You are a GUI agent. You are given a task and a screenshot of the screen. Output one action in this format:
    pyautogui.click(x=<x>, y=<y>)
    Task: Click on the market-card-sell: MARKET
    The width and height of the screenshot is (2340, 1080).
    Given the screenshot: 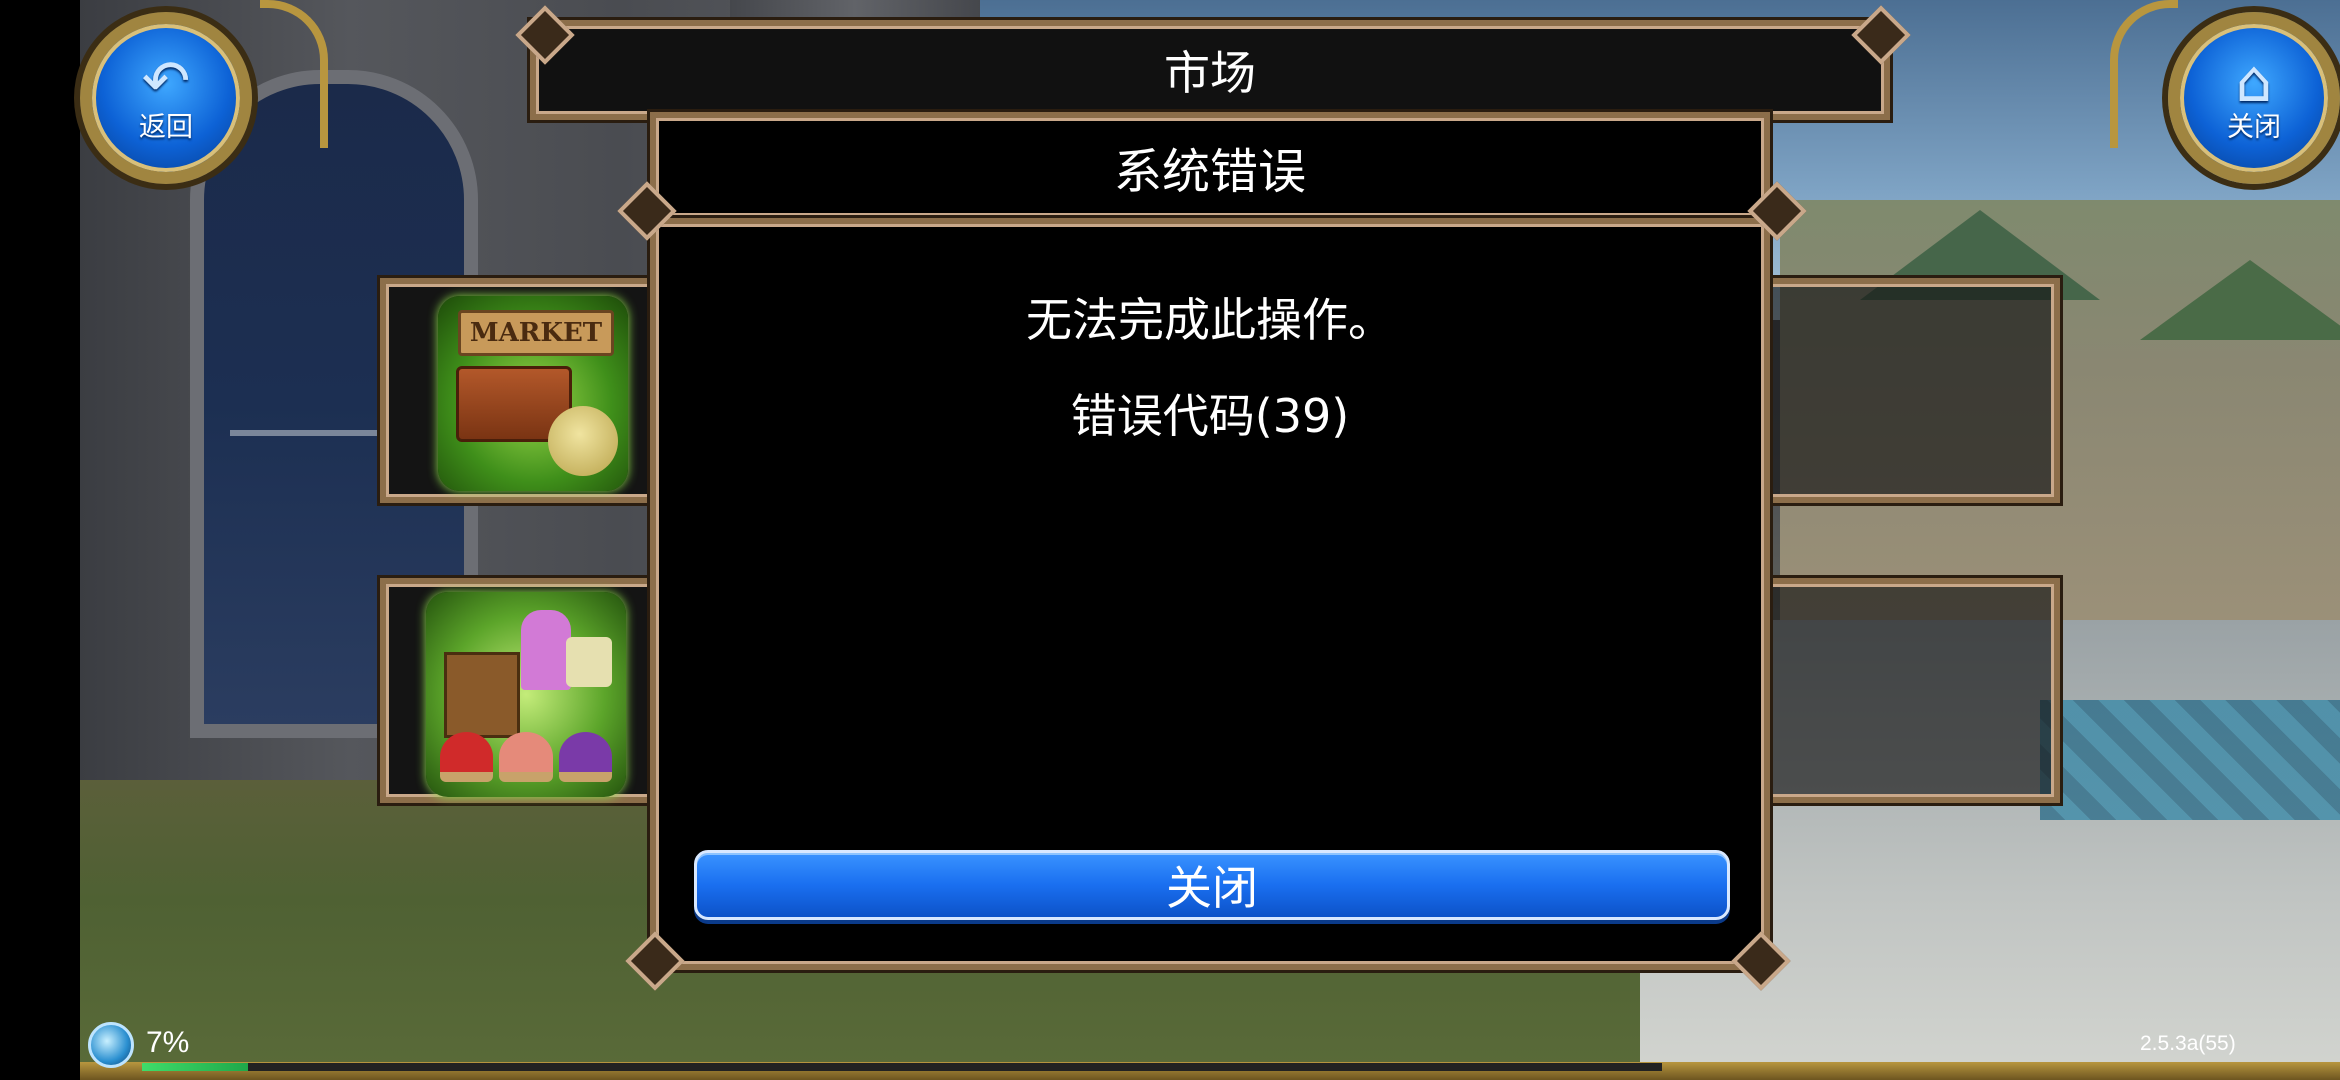 What is the action you would take?
    pyautogui.click(x=520, y=390)
    